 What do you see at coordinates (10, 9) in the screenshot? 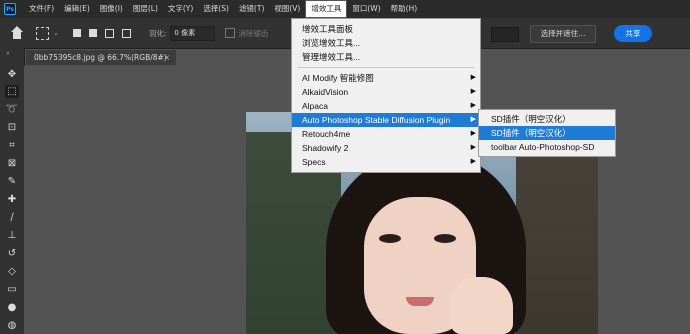
I see `photoshop-logo-icon: Ps` at bounding box center [10, 9].